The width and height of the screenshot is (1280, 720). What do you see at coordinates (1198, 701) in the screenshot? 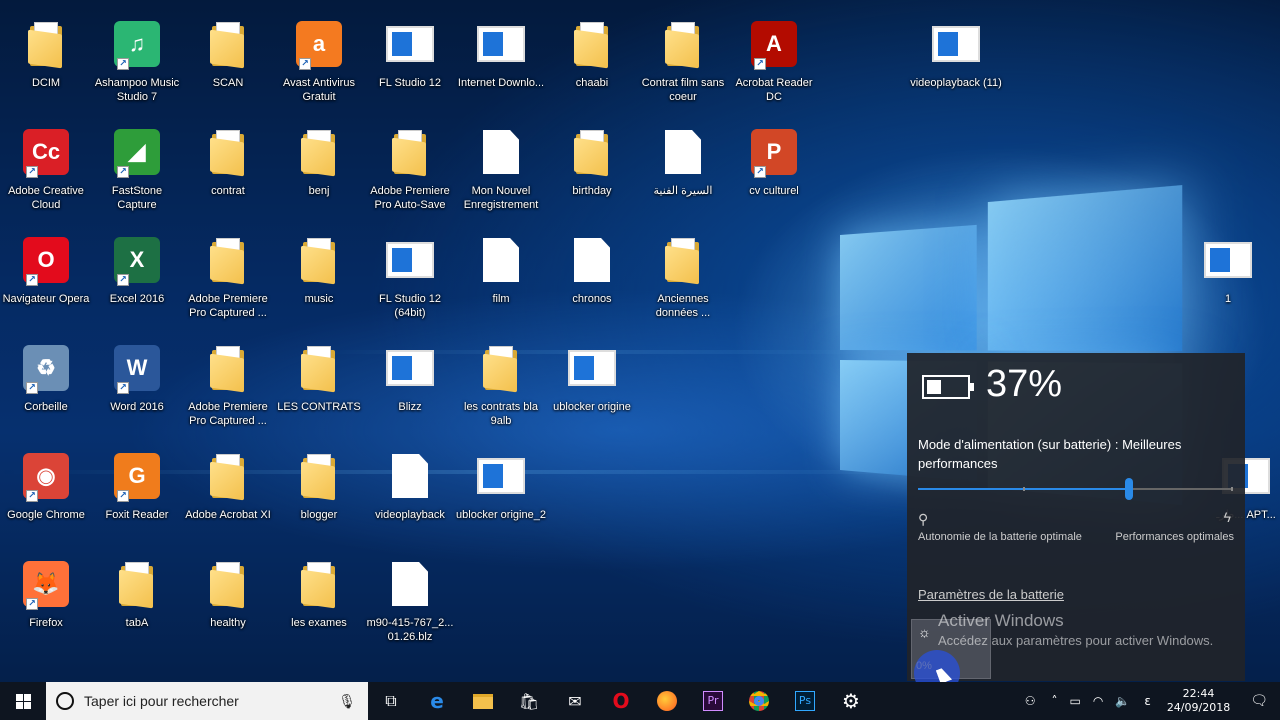
I see `clock: 22:44 24/09/2018` at bounding box center [1198, 701].